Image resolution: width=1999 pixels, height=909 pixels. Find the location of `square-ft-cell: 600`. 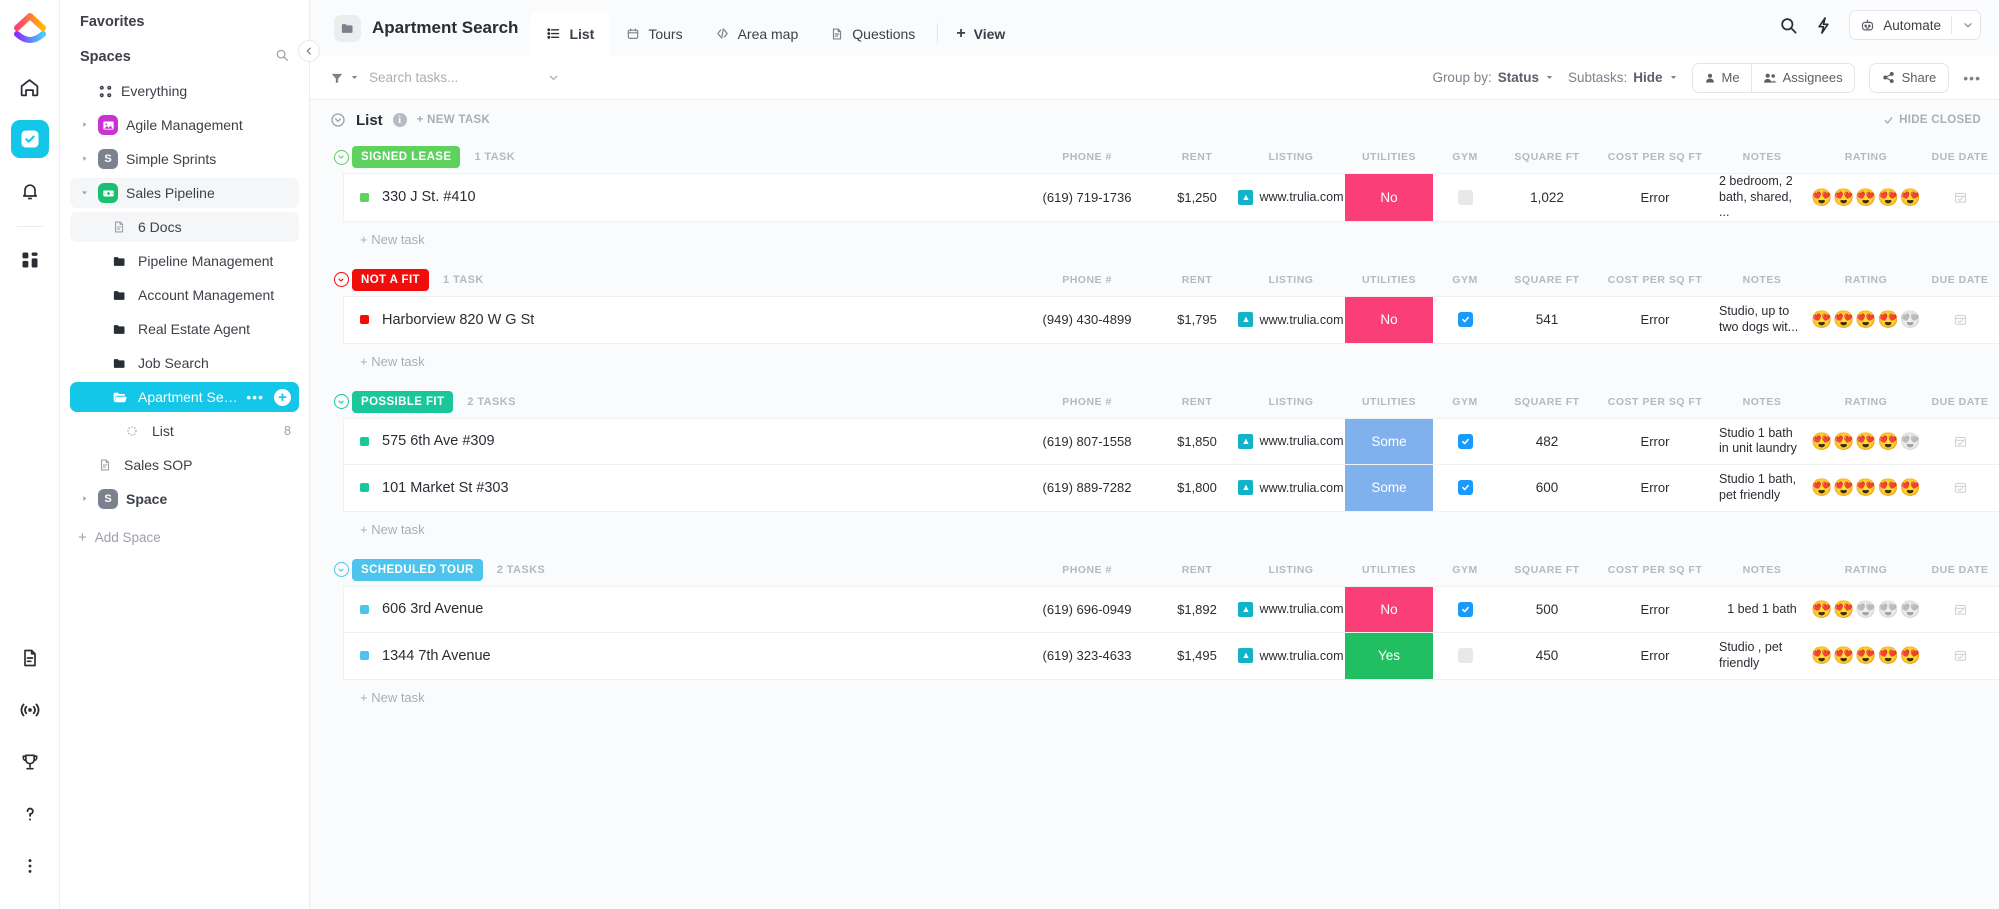

square-ft-cell: 600 is located at coordinates (1547, 488).